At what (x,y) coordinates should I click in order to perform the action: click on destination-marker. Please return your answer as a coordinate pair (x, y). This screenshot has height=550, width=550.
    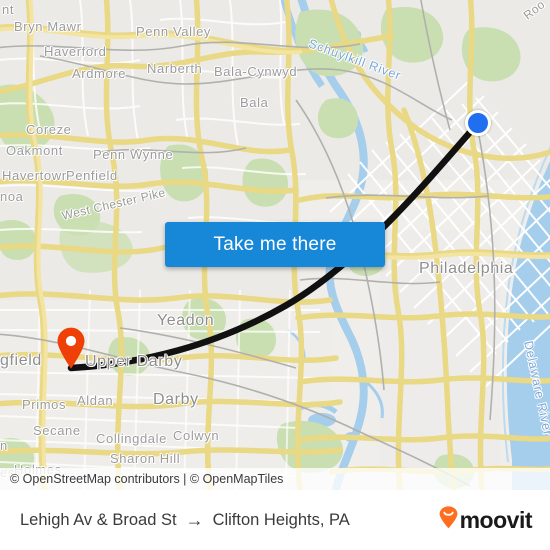
    Looking at the image, I should click on (71, 348).